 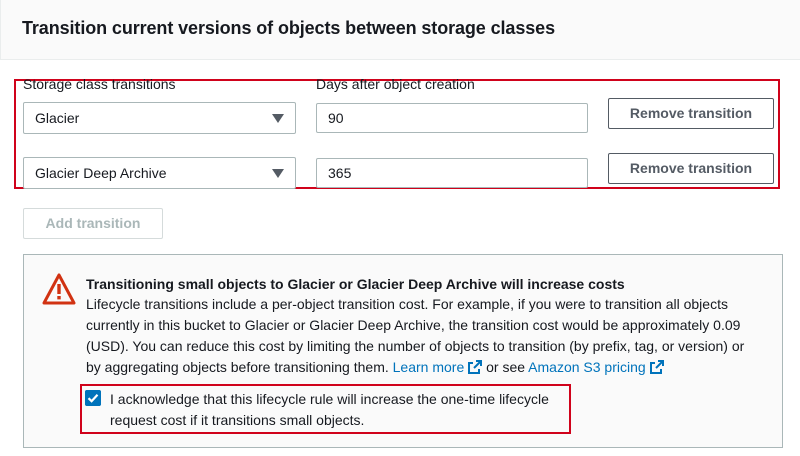 What do you see at coordinates (587, 367) in the screenshot?
I see `s3-pricing-link: Amazon S3 pricing` at bounding box center [587, 367].